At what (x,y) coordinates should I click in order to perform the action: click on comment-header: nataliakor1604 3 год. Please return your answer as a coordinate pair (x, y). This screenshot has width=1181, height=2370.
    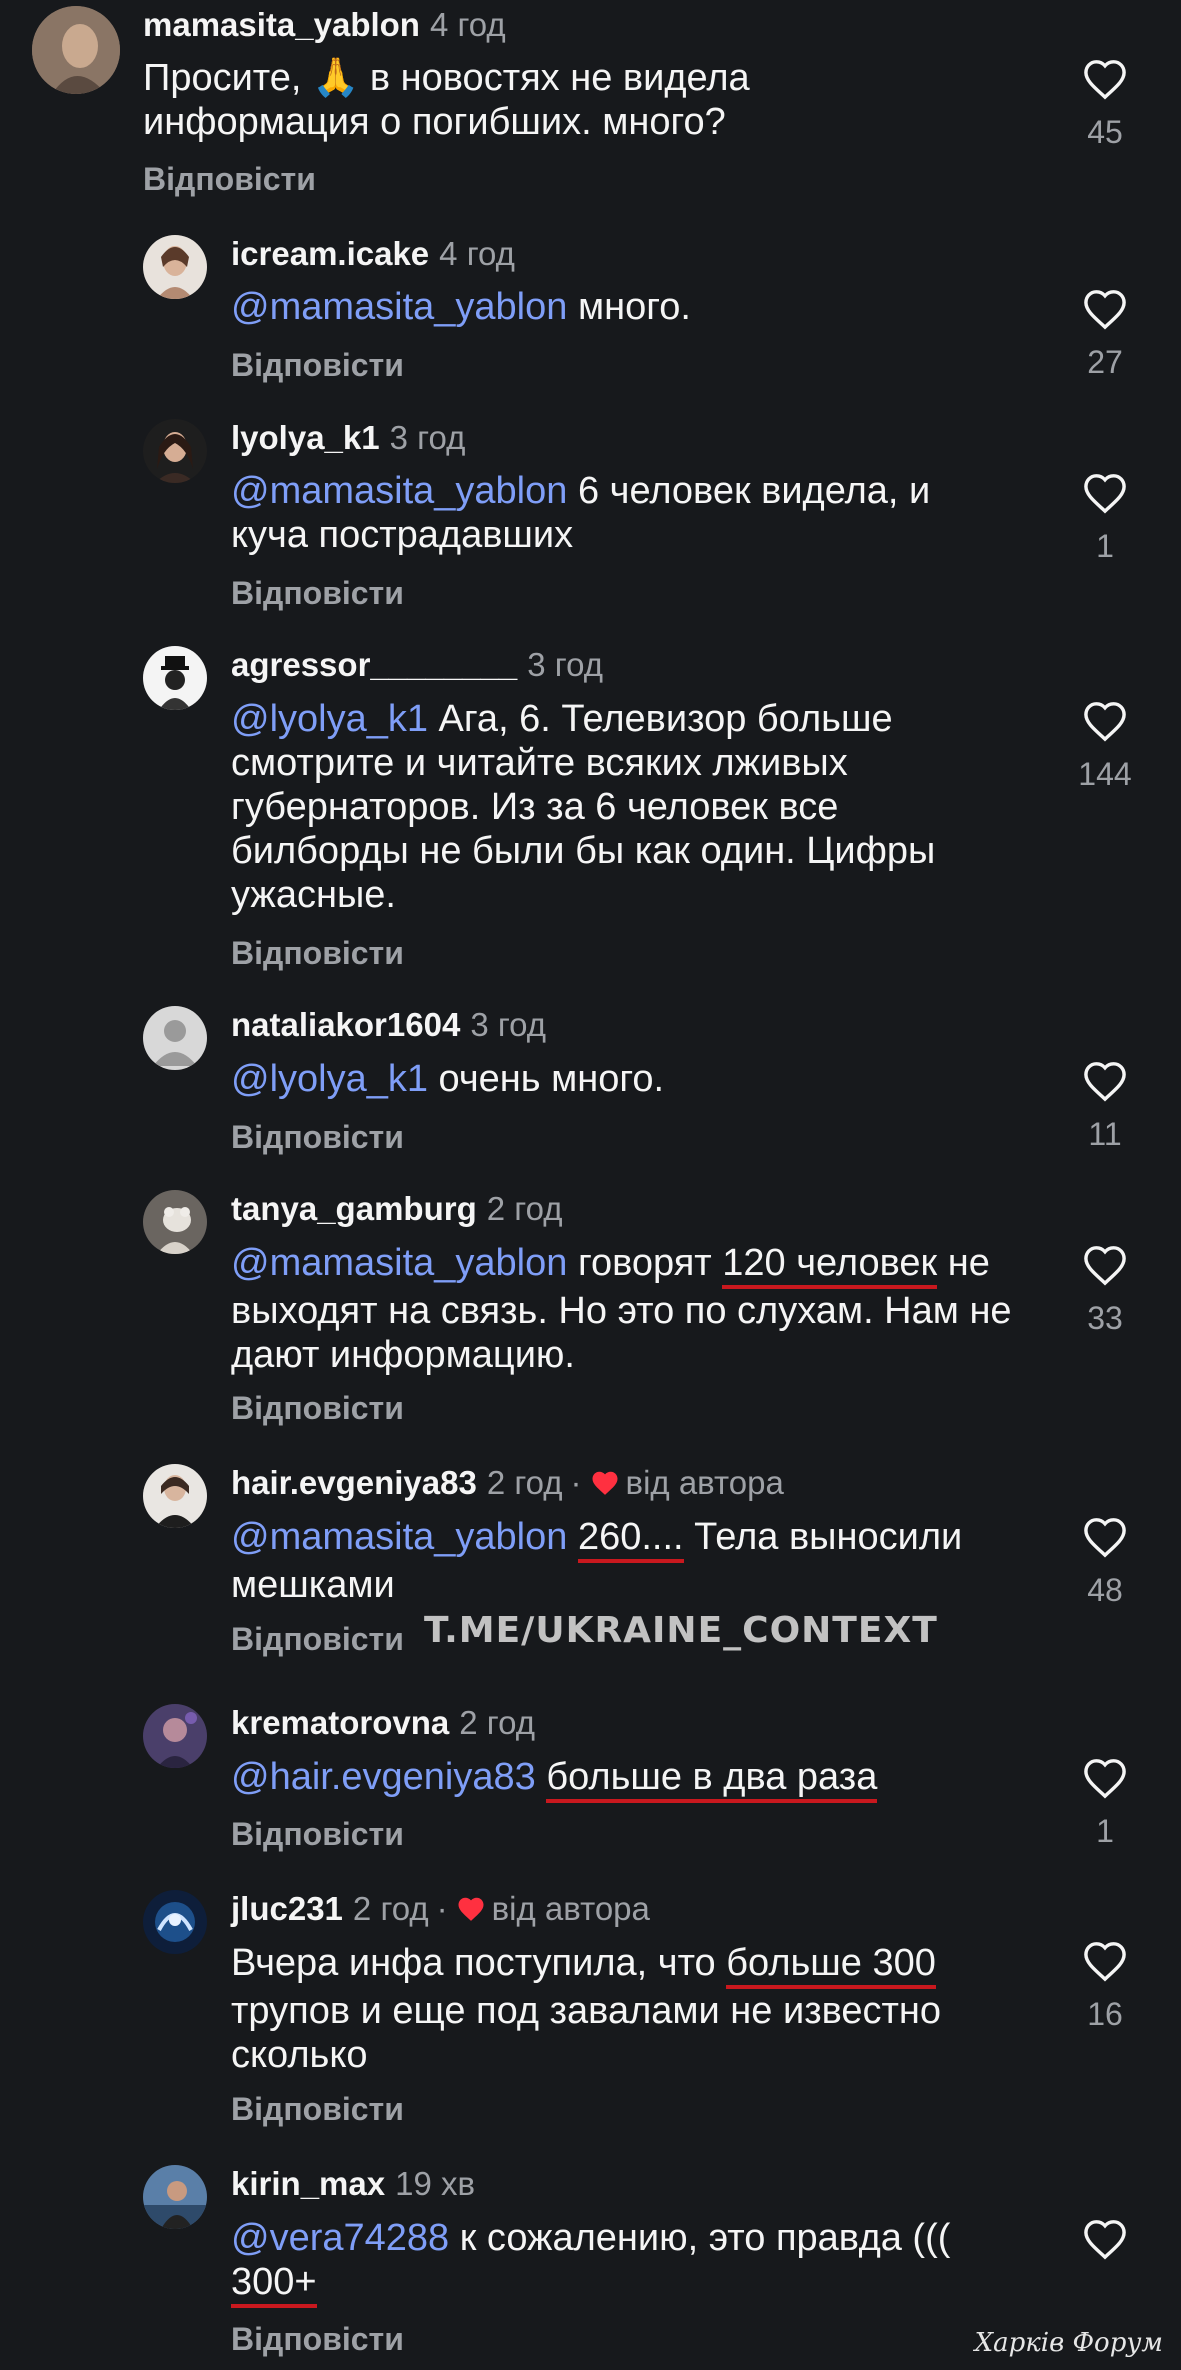
    Looking at the image, I should click on (388, 1025).